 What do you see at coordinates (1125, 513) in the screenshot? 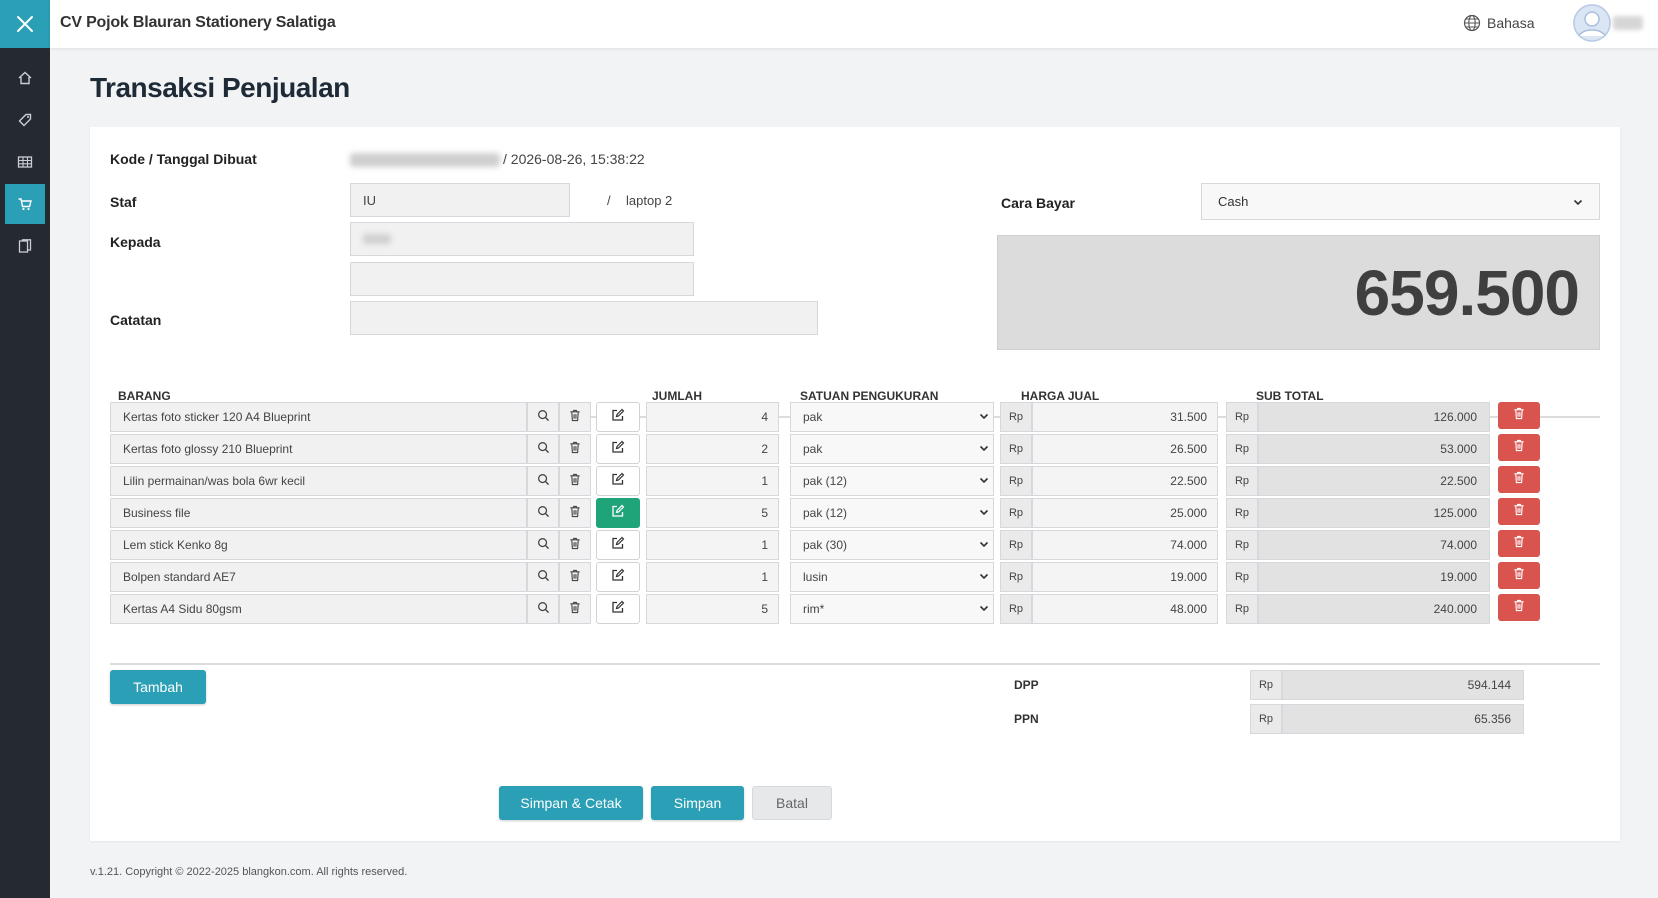
I see `price-input: 25.000` at bounding box center [1125, 513].